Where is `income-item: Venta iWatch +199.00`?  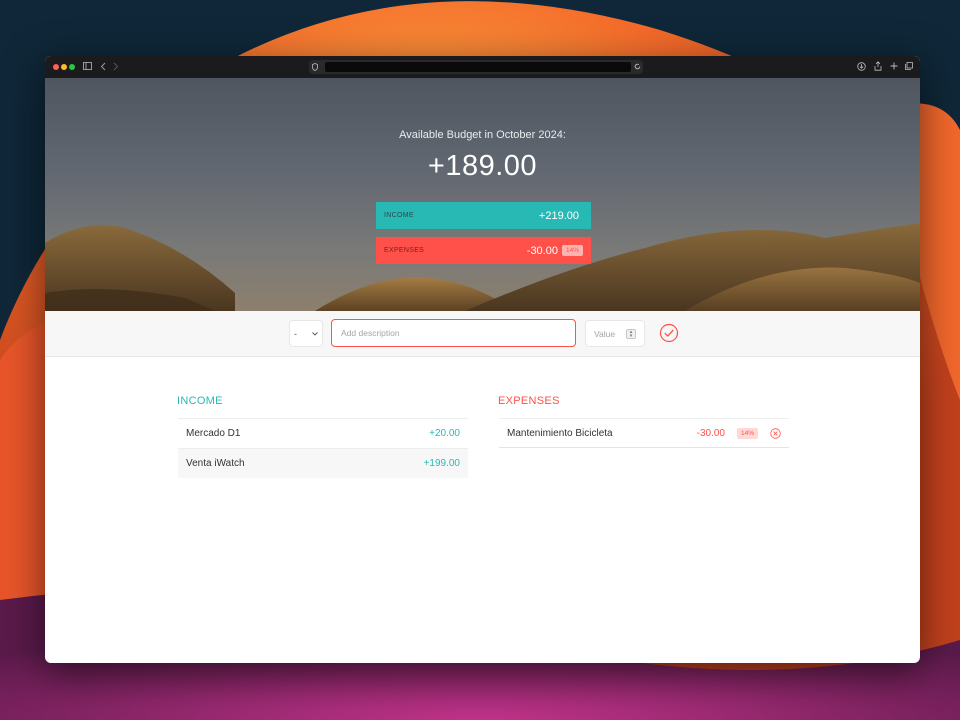
income-item: Venta iWatch +199.00 is located at coordinates (323, 463).